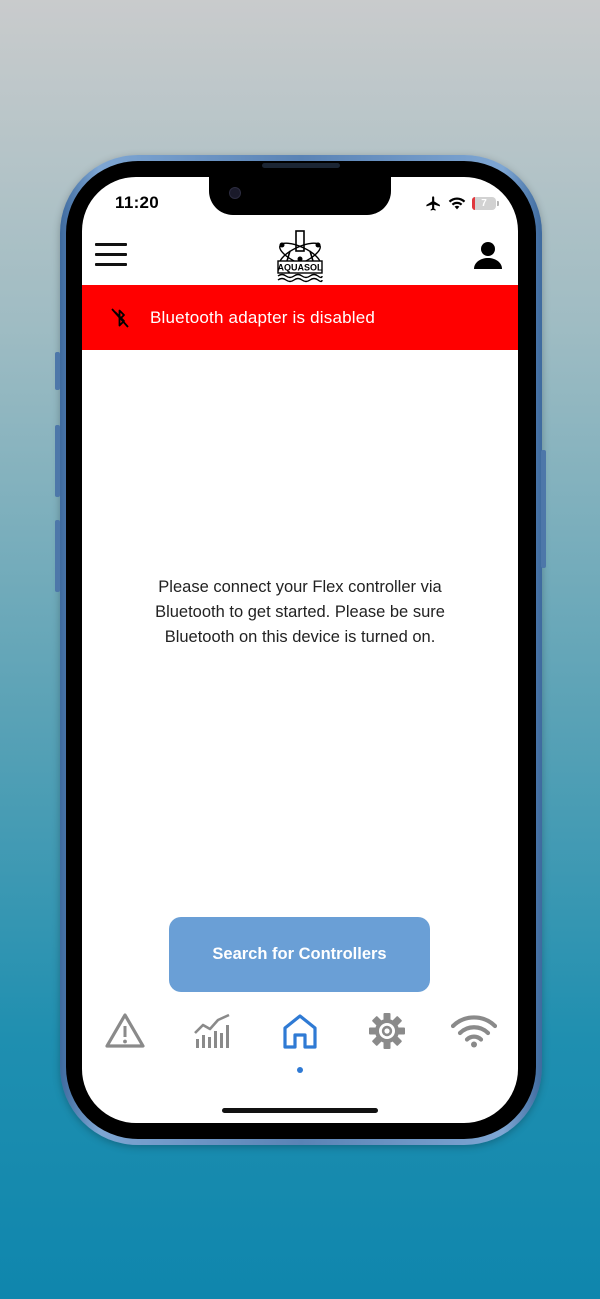  I want to click on bluetooth-disabled-icon, so click(120, 317).